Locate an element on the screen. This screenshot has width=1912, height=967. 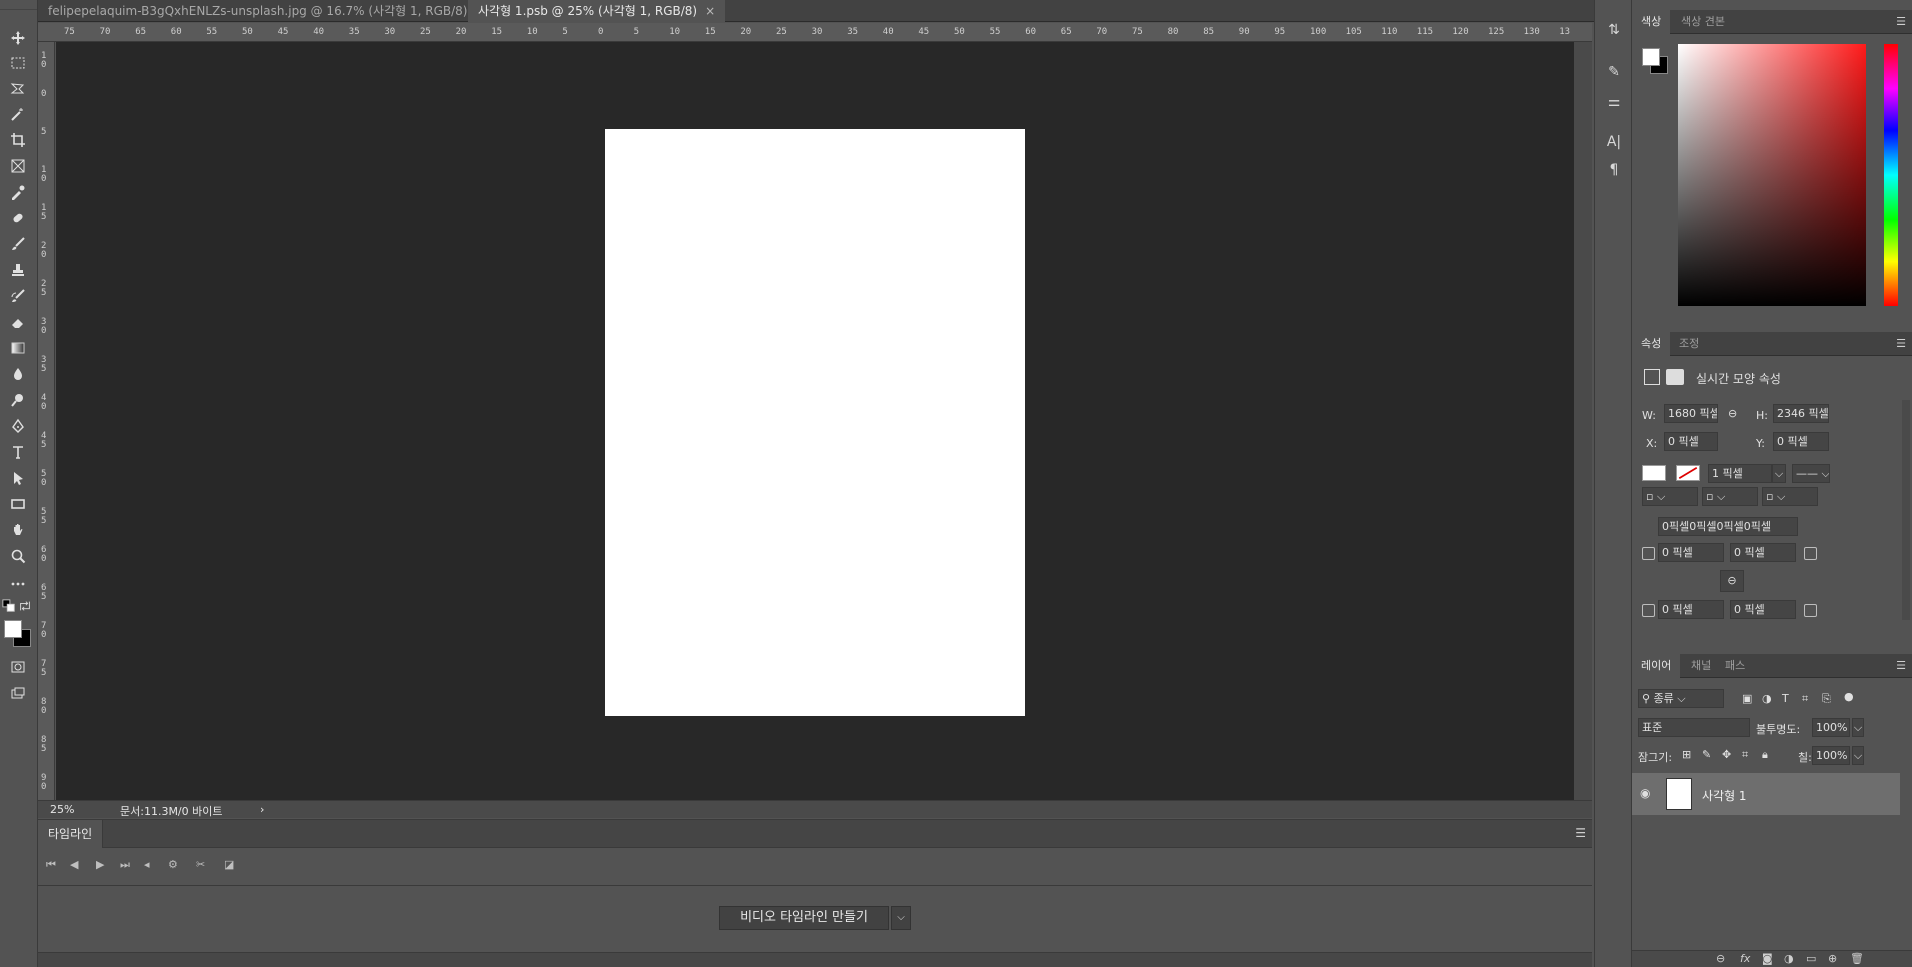
history-icon: ⇅ is located at coordinates (1614, 30).